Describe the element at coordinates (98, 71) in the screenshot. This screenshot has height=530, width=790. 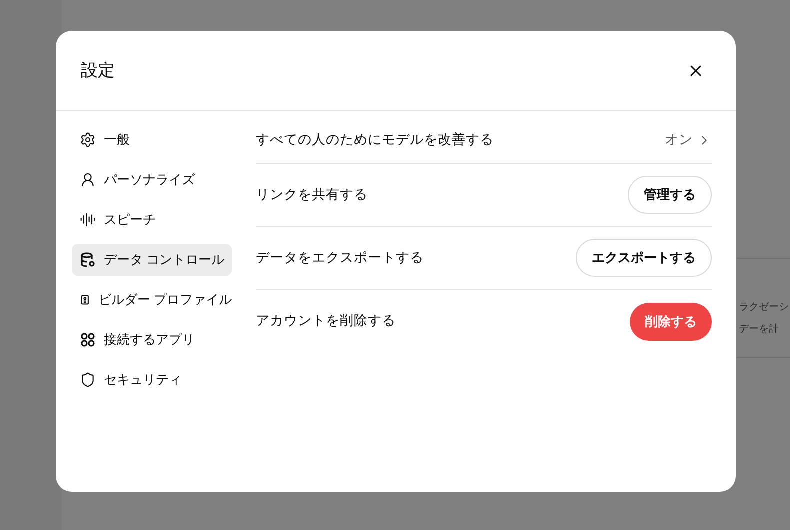
I see `dialog-title: 設定` at that location.